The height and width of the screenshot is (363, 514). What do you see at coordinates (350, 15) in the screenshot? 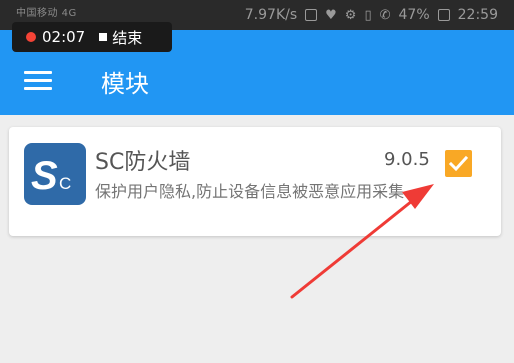
I see `gear-icon: ⚙` at bounding box center [350, 15].